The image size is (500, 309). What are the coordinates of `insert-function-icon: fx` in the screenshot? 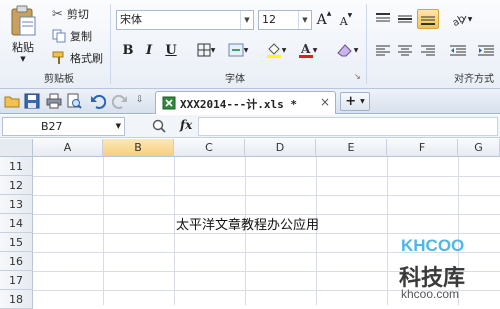 It's located at (186, 125).